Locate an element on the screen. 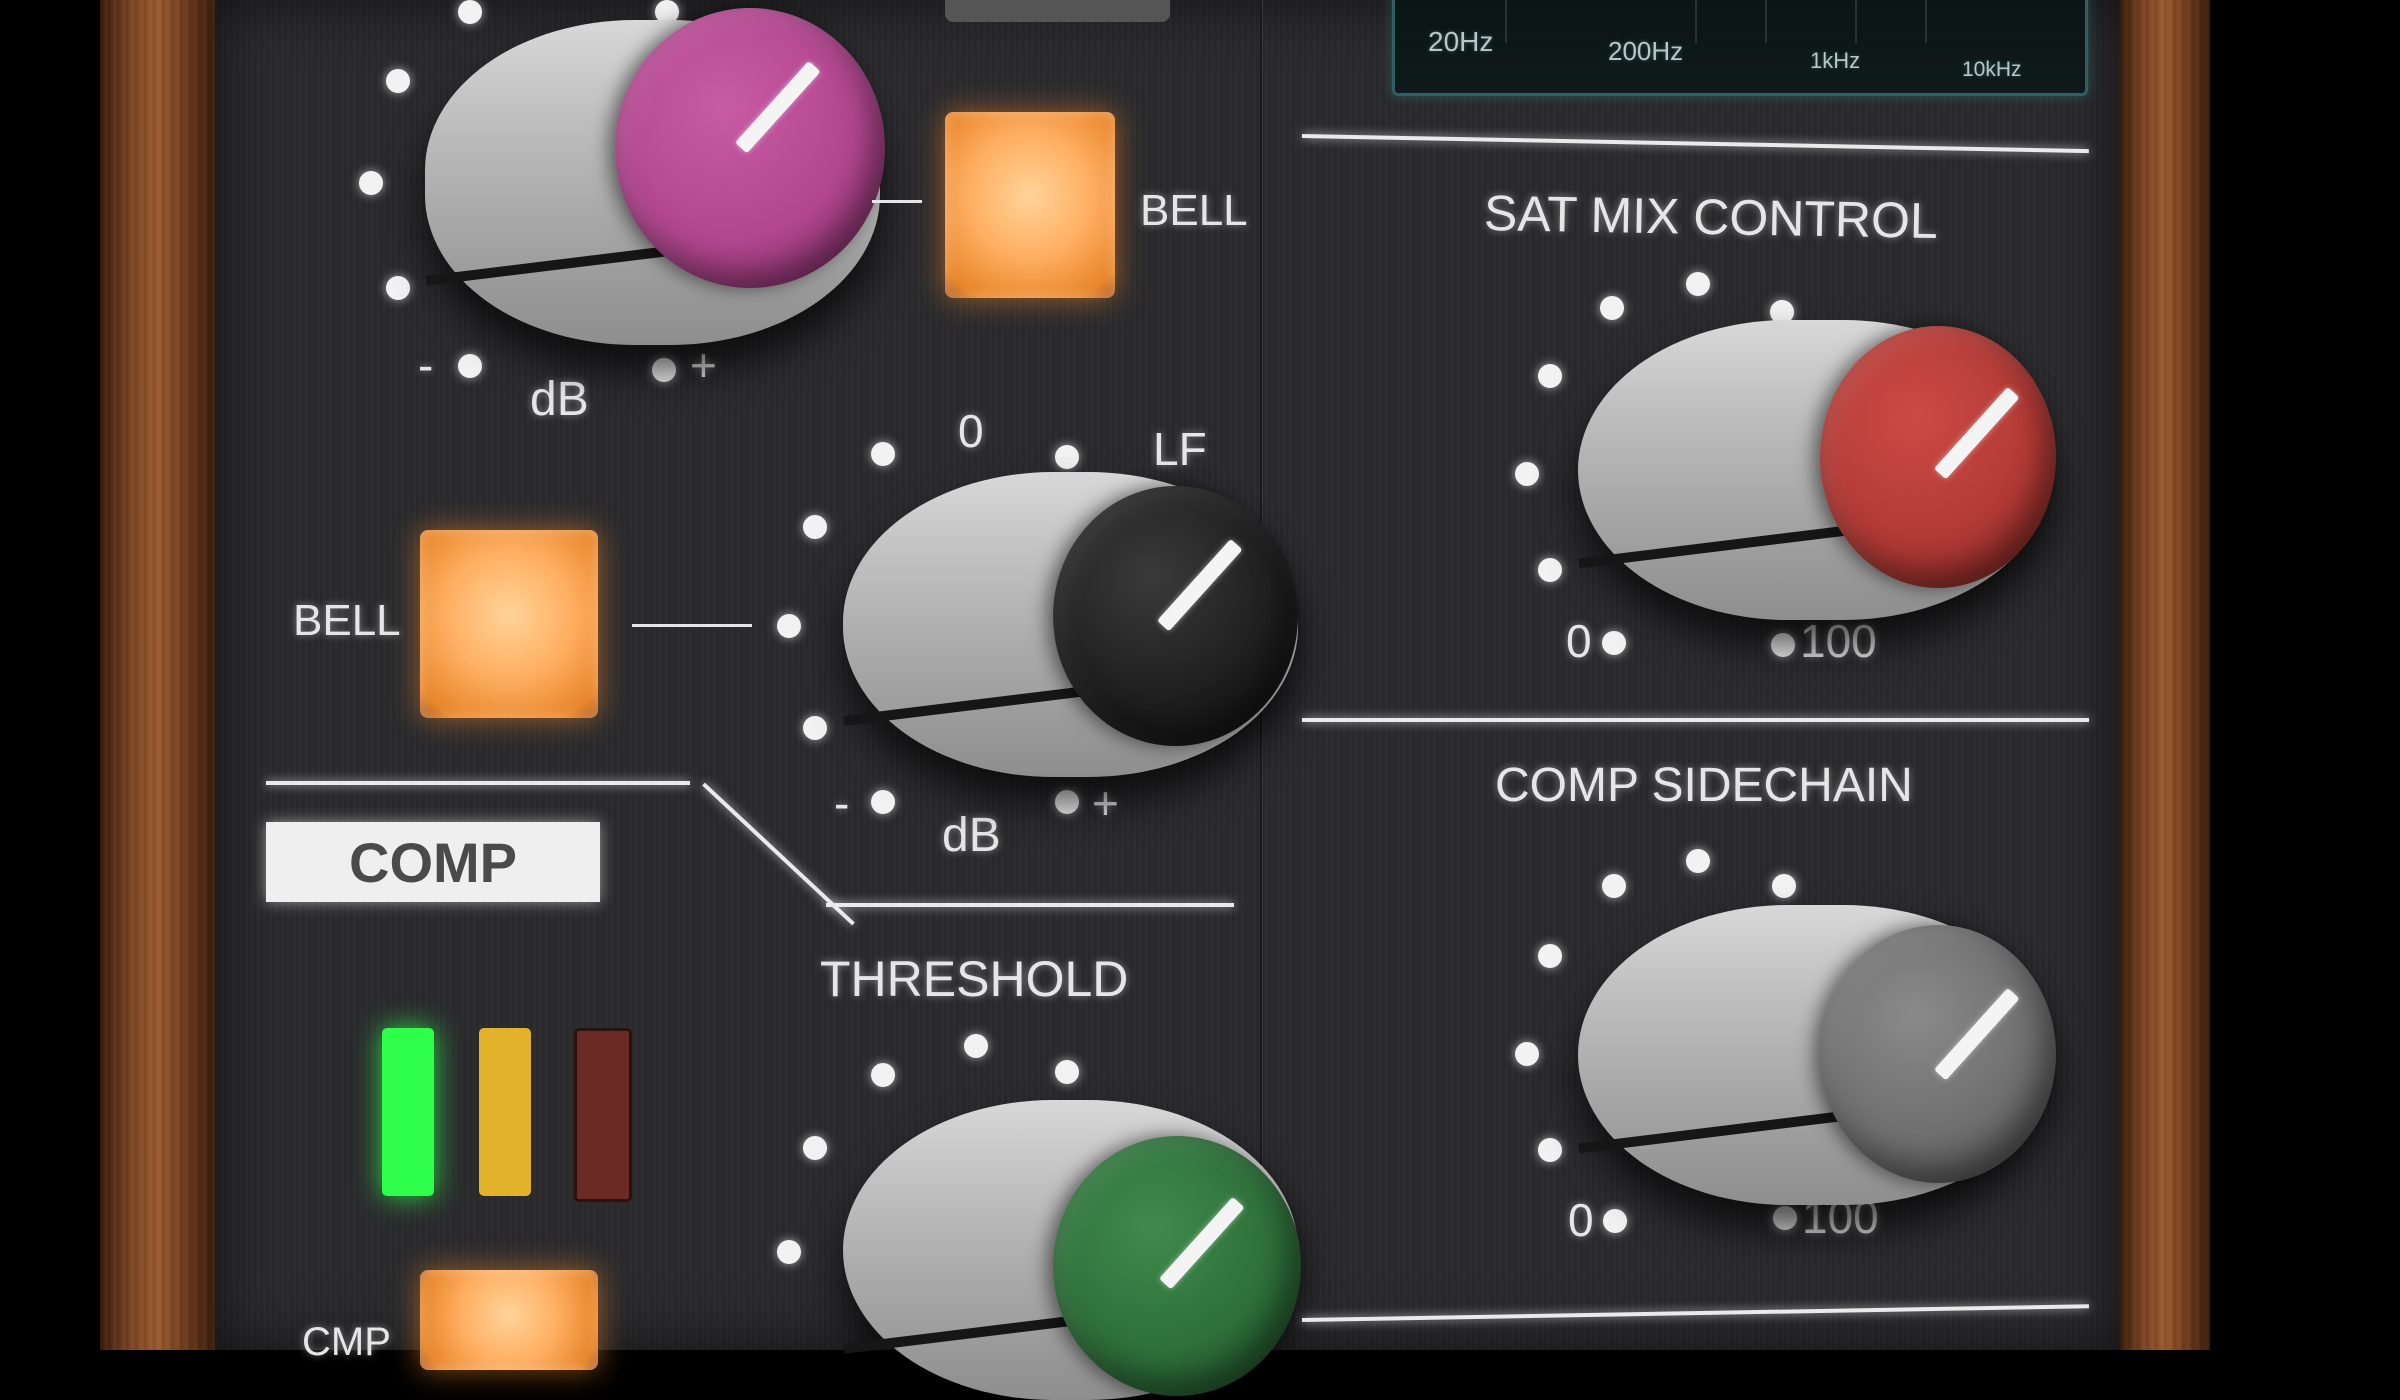  freq-label-200hz: 200Hz is located at coordinates (1646, 51).